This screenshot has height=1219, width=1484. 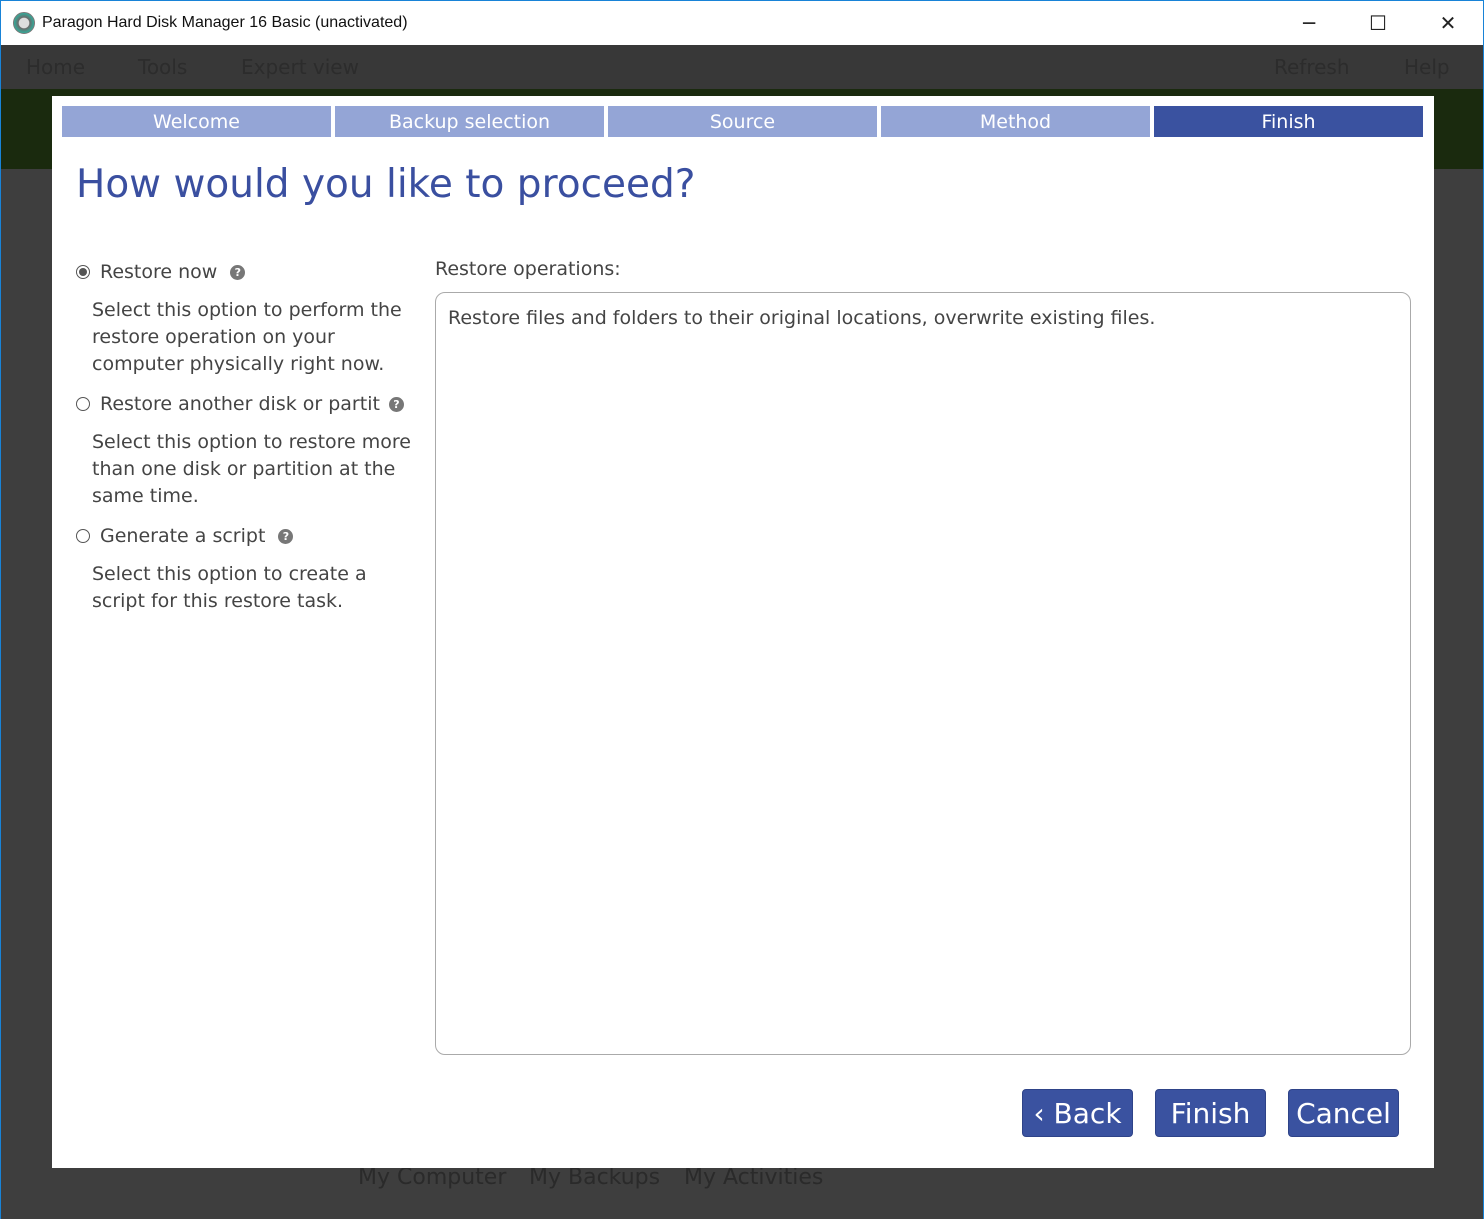 What do you see at coordinates (1427, 67) in the screenshot?
I see `menu-help: Help` at bounding box center [1427, 67].